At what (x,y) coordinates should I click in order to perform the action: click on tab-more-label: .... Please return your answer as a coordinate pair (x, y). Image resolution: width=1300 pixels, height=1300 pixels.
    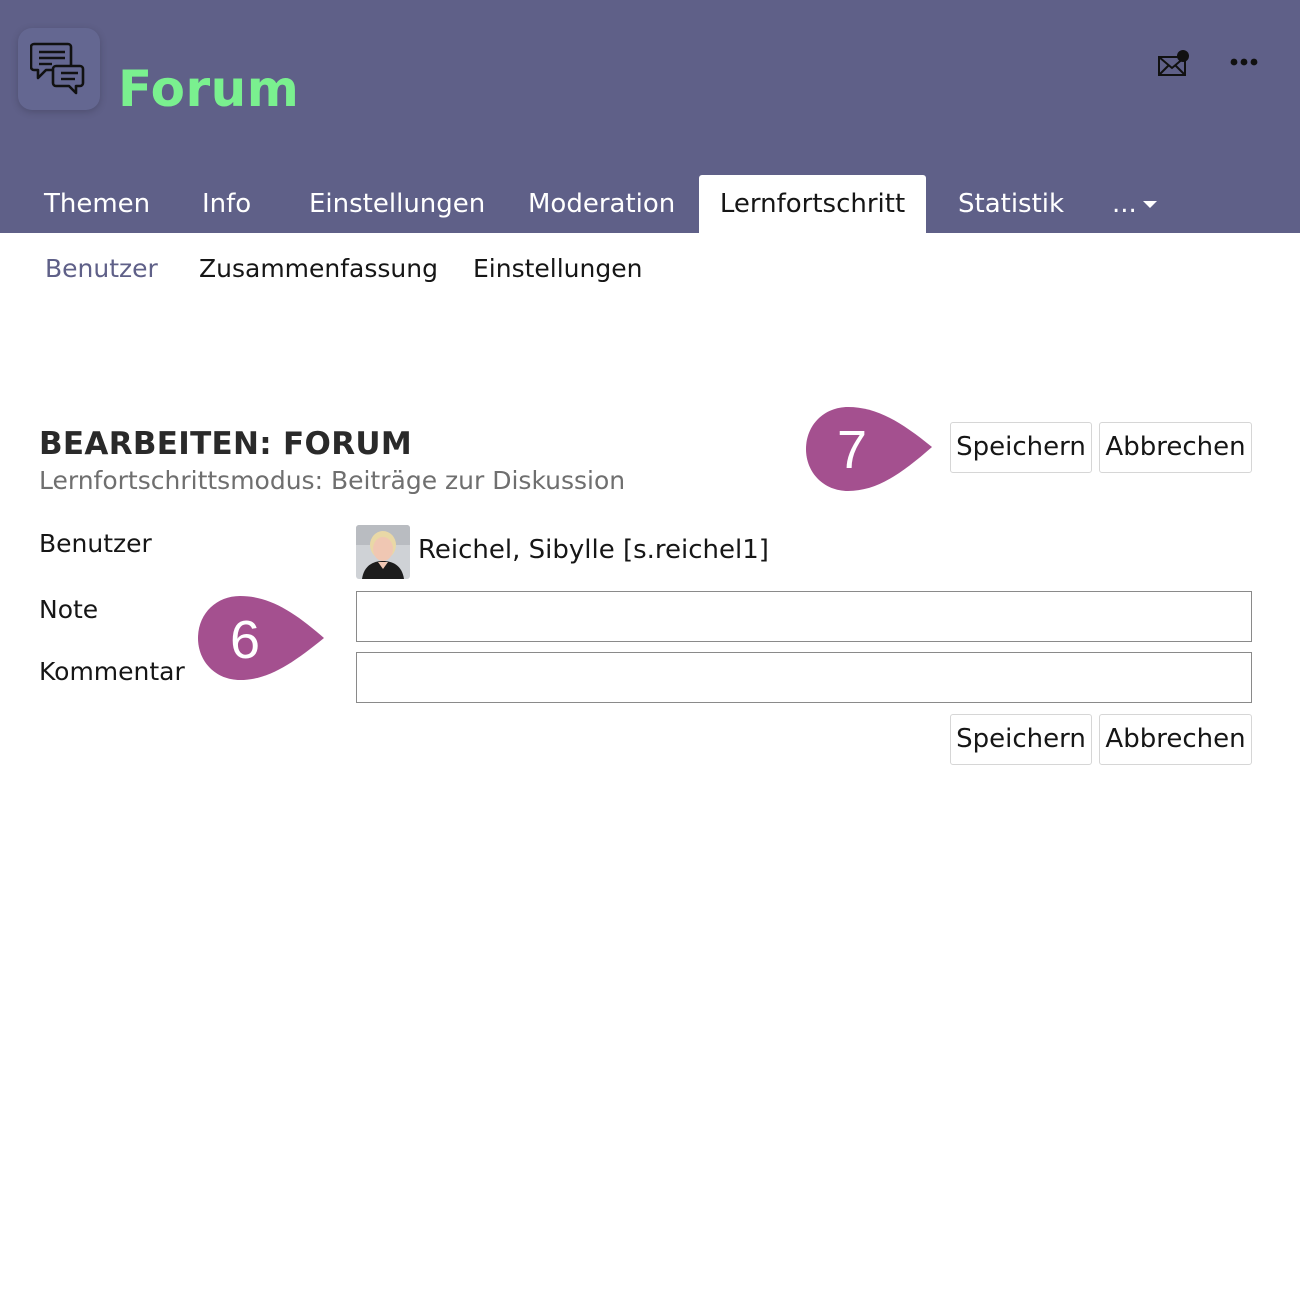
    Looking at the image, I should click on (1124, 204).